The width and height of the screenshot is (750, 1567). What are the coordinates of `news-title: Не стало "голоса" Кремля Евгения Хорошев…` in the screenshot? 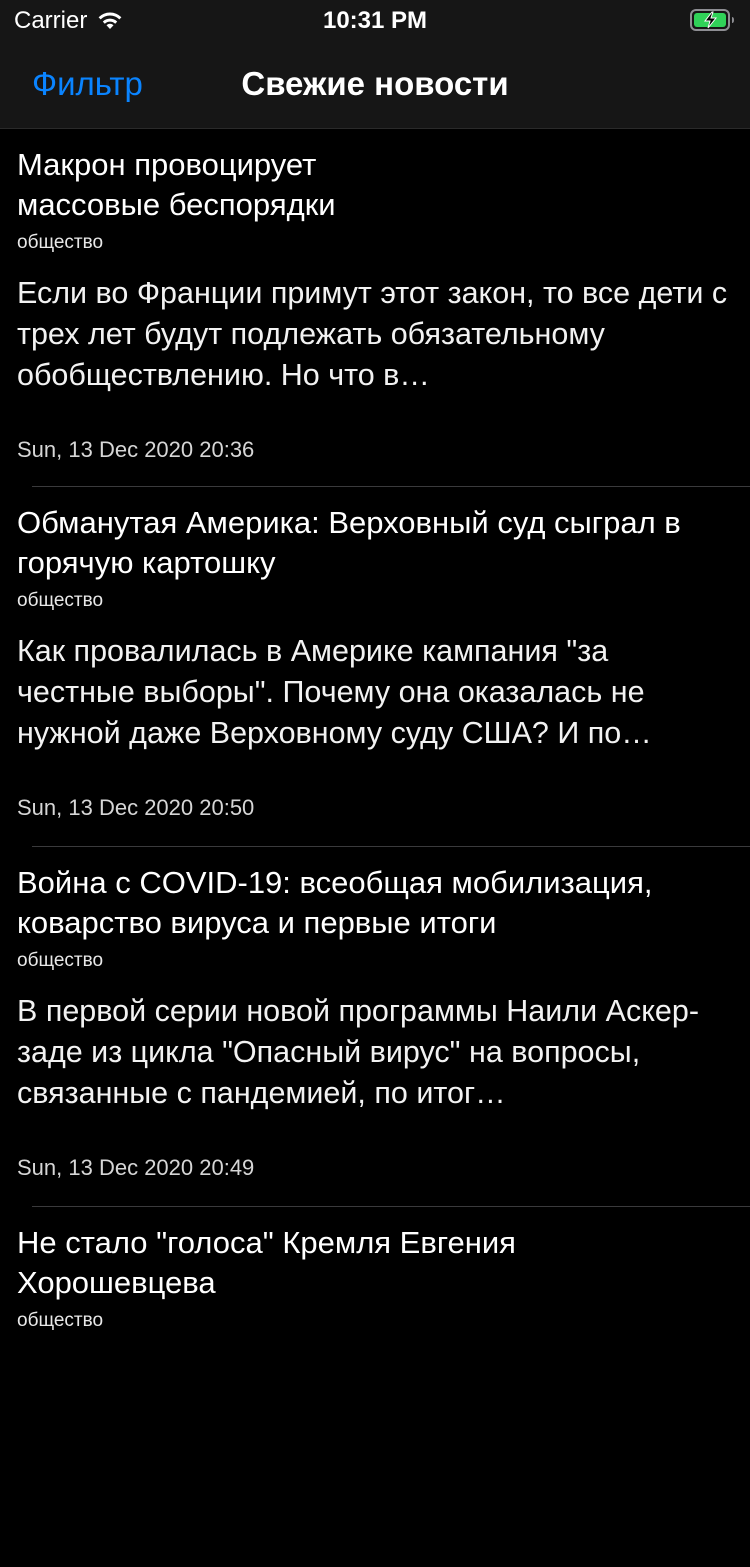 It's located at (266, 1262).